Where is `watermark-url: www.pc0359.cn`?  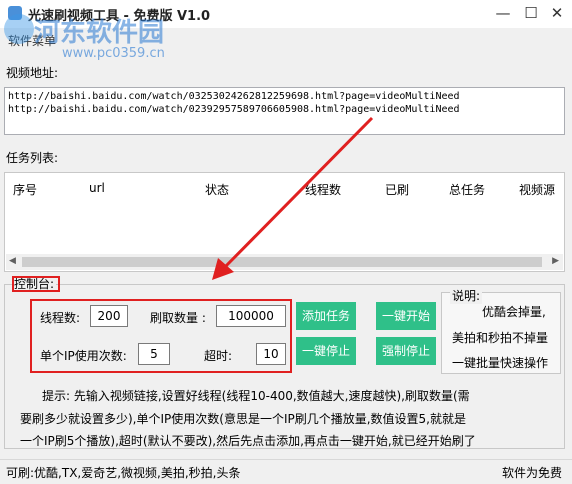
watermark-url: www.pc0359.cn is located at coordinates (113, 53).